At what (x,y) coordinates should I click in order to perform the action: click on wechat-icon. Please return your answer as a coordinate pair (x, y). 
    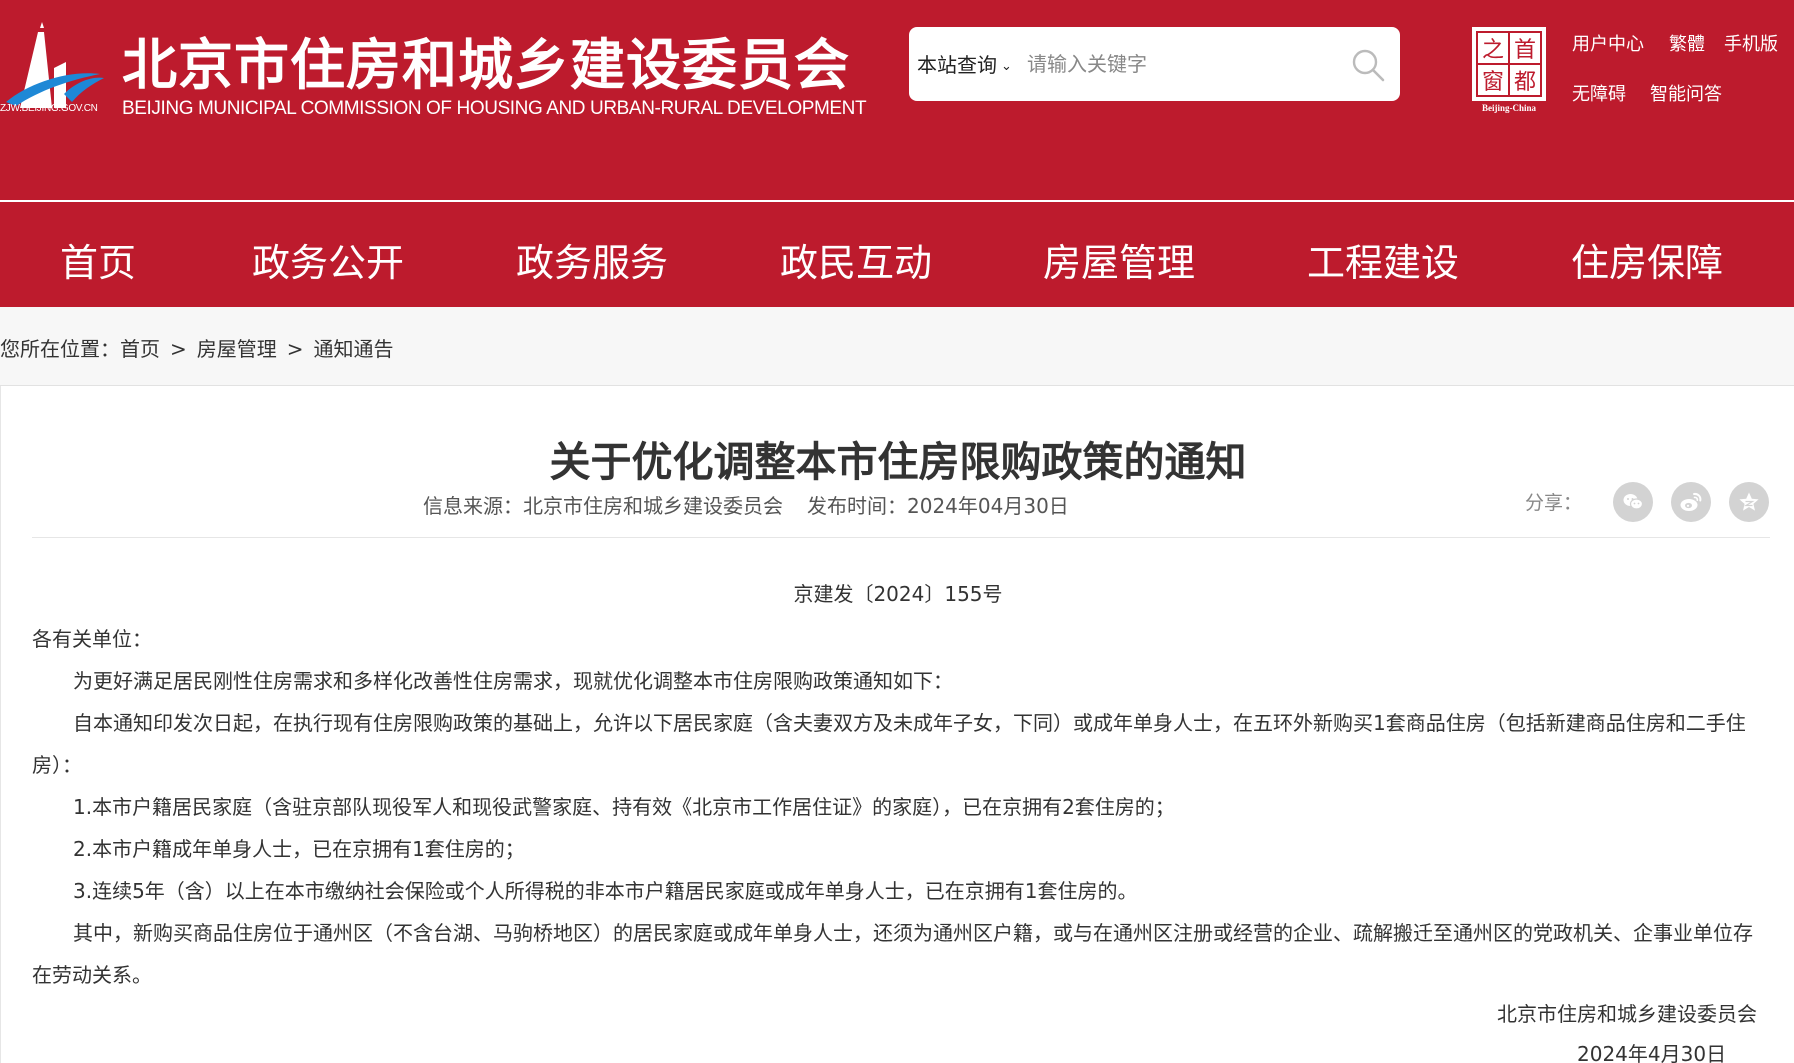
    Looking at the image, I should click on (1633, 502).